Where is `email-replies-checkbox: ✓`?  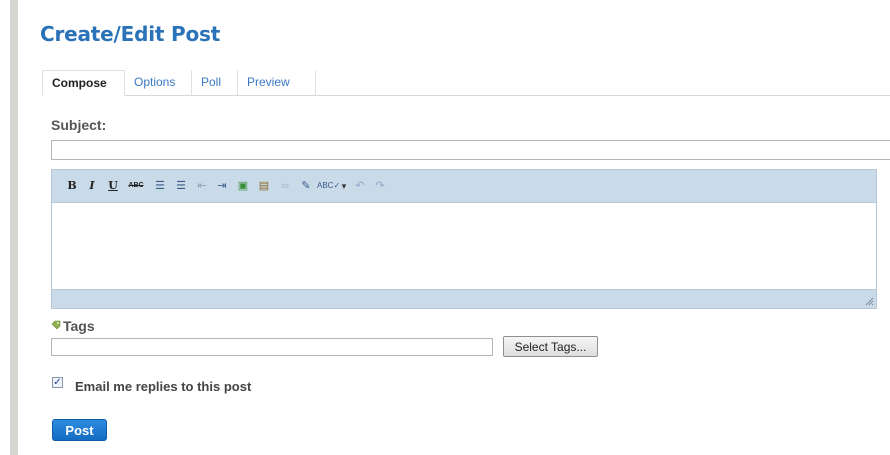
email-replies-checkbox: ✓ is located at coordinates (57, 382).